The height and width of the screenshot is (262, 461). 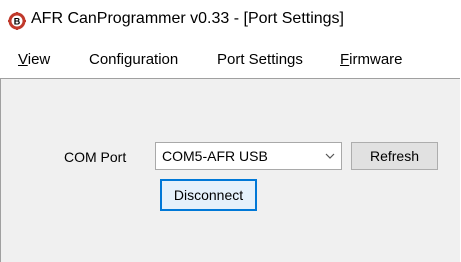 I want to click on menu-view: View, so click(x=34, y=59).